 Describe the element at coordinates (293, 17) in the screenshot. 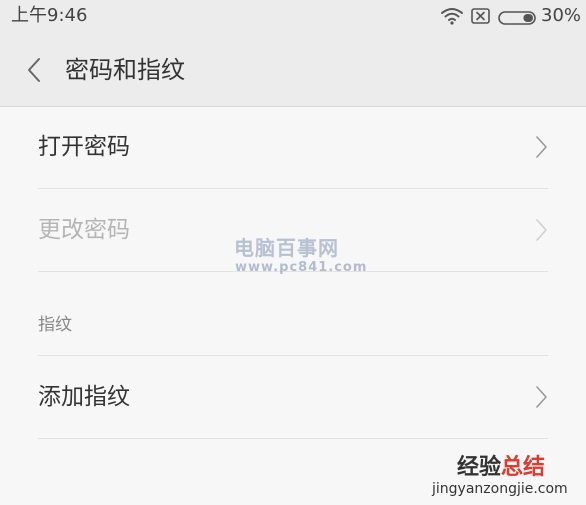

I see `status-bar: 上午9:46 30%` at that location.